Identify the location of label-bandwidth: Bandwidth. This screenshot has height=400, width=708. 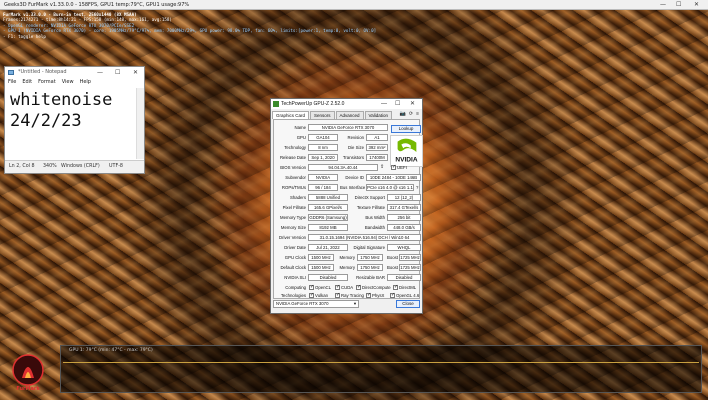
(374, 227).